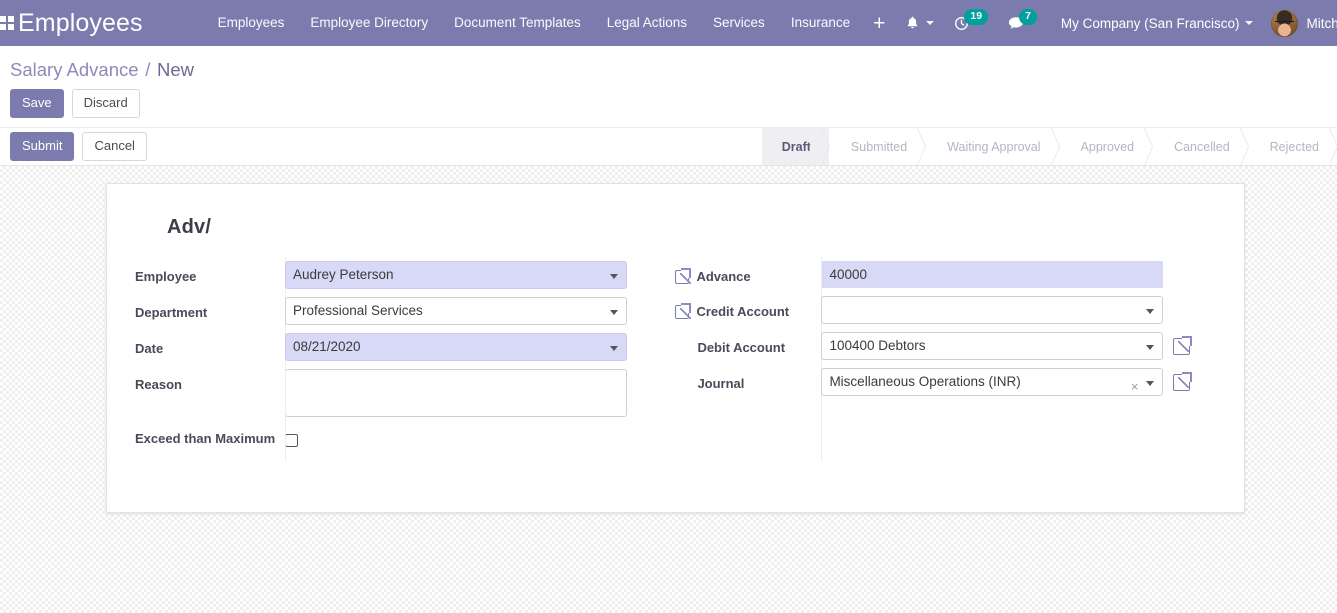 Image resolution: width=1337 pixels, height=613 pixels. I want to click on apps-grid-glyph, so click(7, 23).